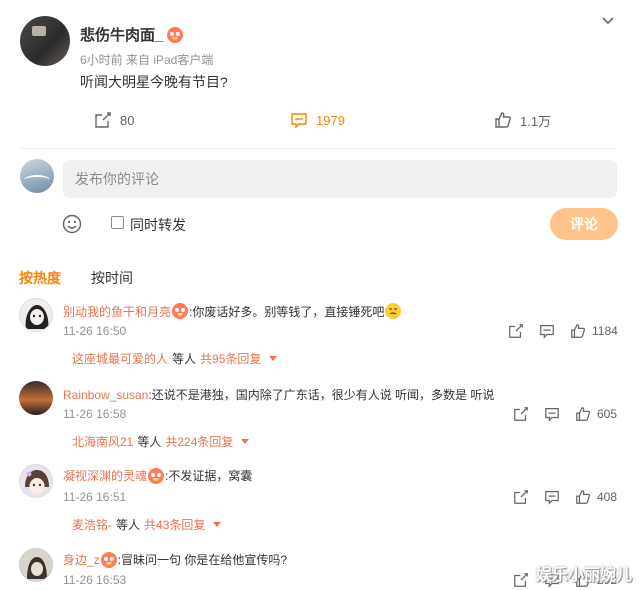 Image resolution: width=640 pixels, height=590 pixels. I want to click on comment-text: :冒昧问一句 你是在给他宣传吗?, so click(202, 560).